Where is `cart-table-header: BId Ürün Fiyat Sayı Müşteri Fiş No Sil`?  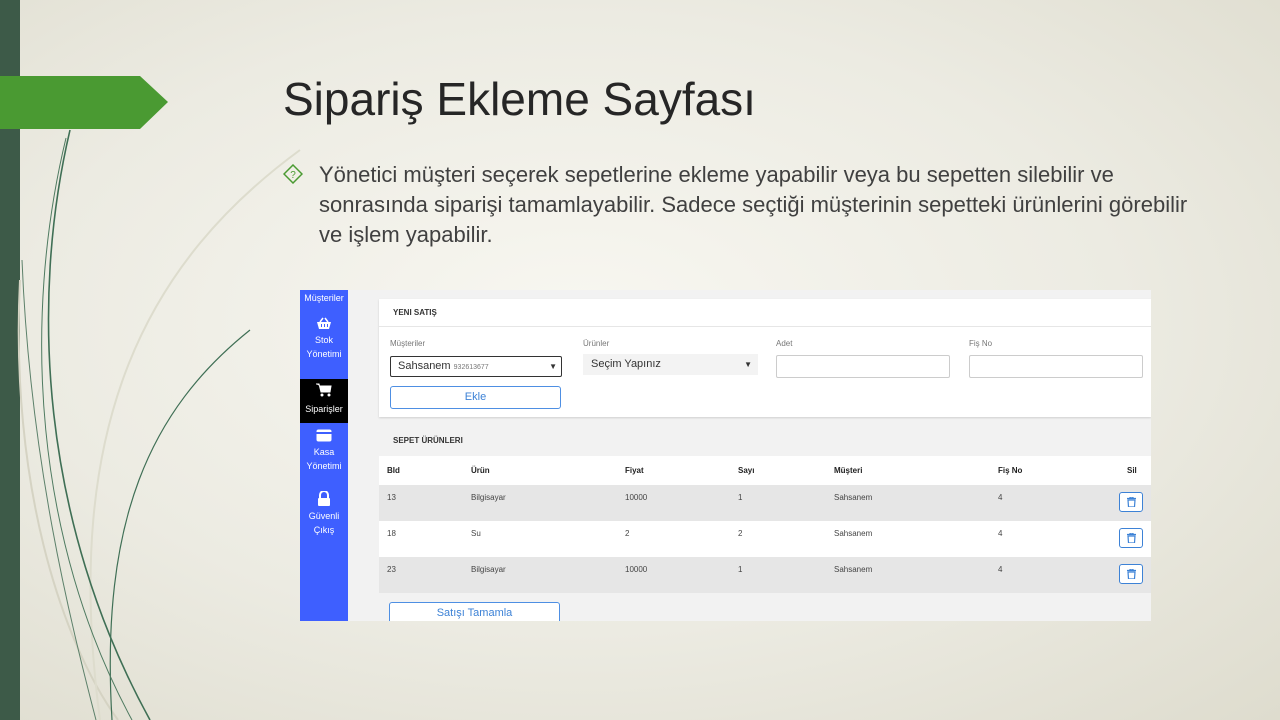
cart-table-header: BId Ürün Fiyat Sayı Müşteri Fiş No Sil is located at coordinates (765, 470).